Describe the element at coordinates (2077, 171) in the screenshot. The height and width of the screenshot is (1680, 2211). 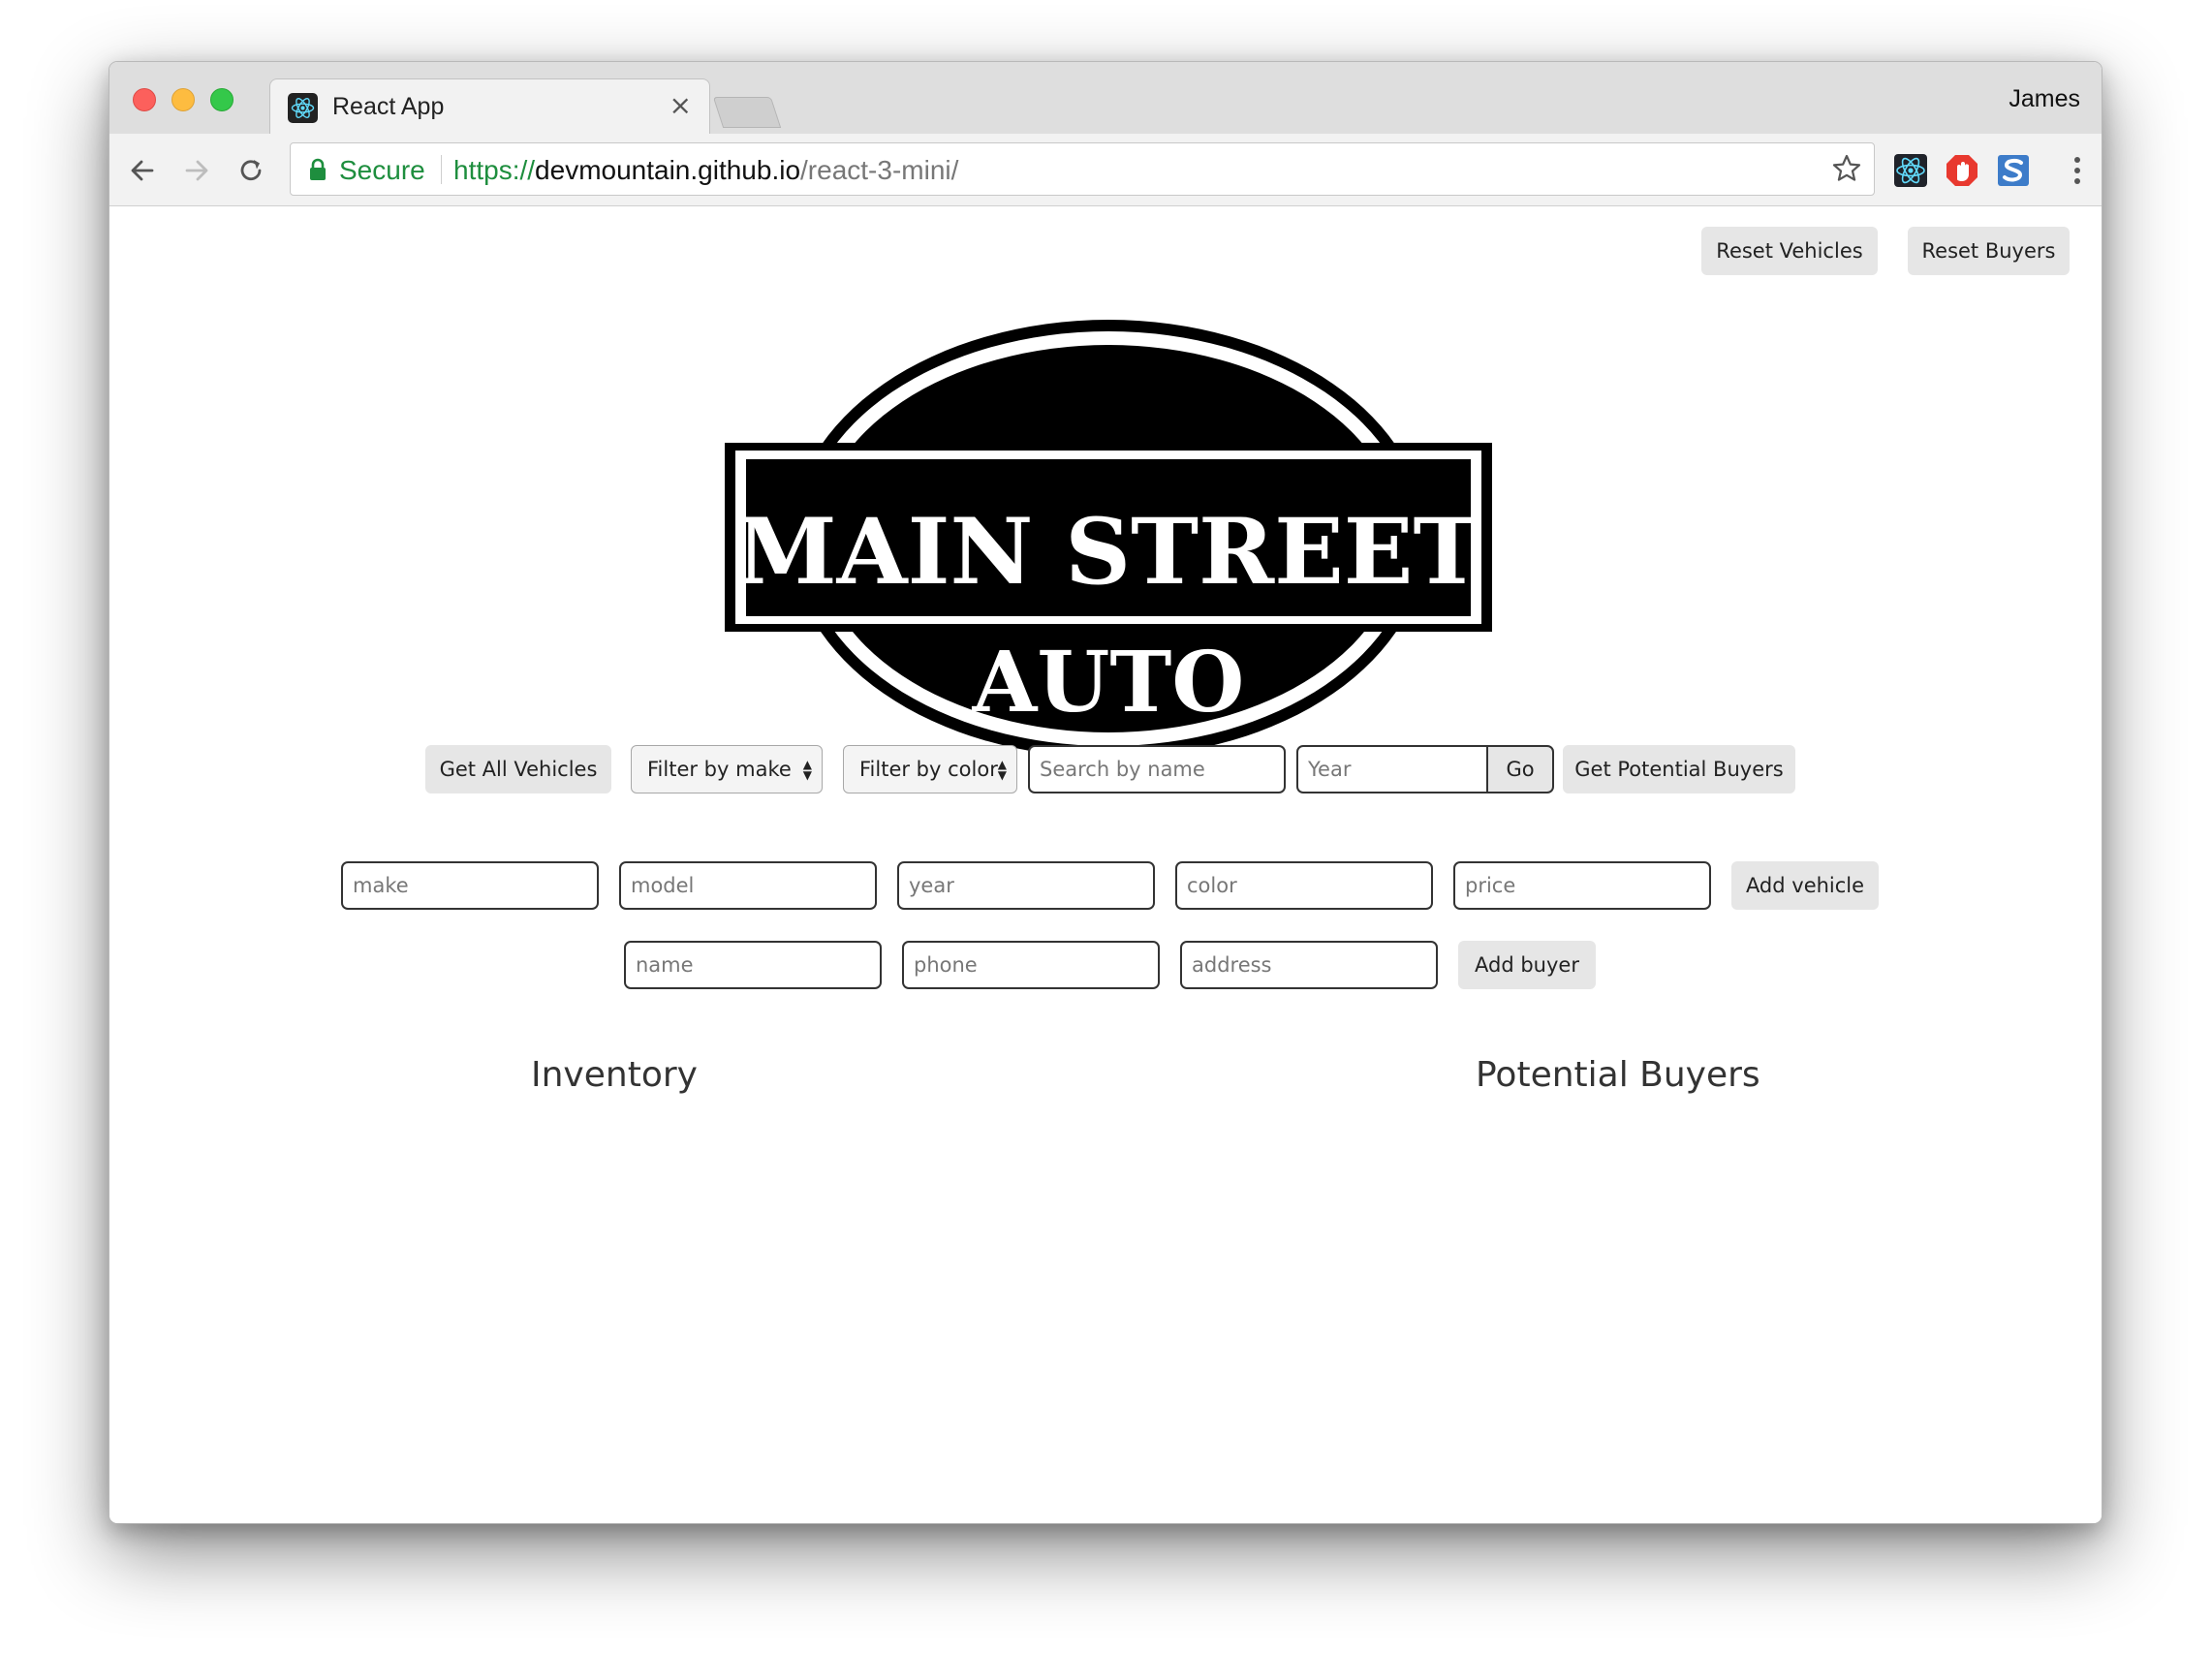
I see `more-vert-icon` at that location.